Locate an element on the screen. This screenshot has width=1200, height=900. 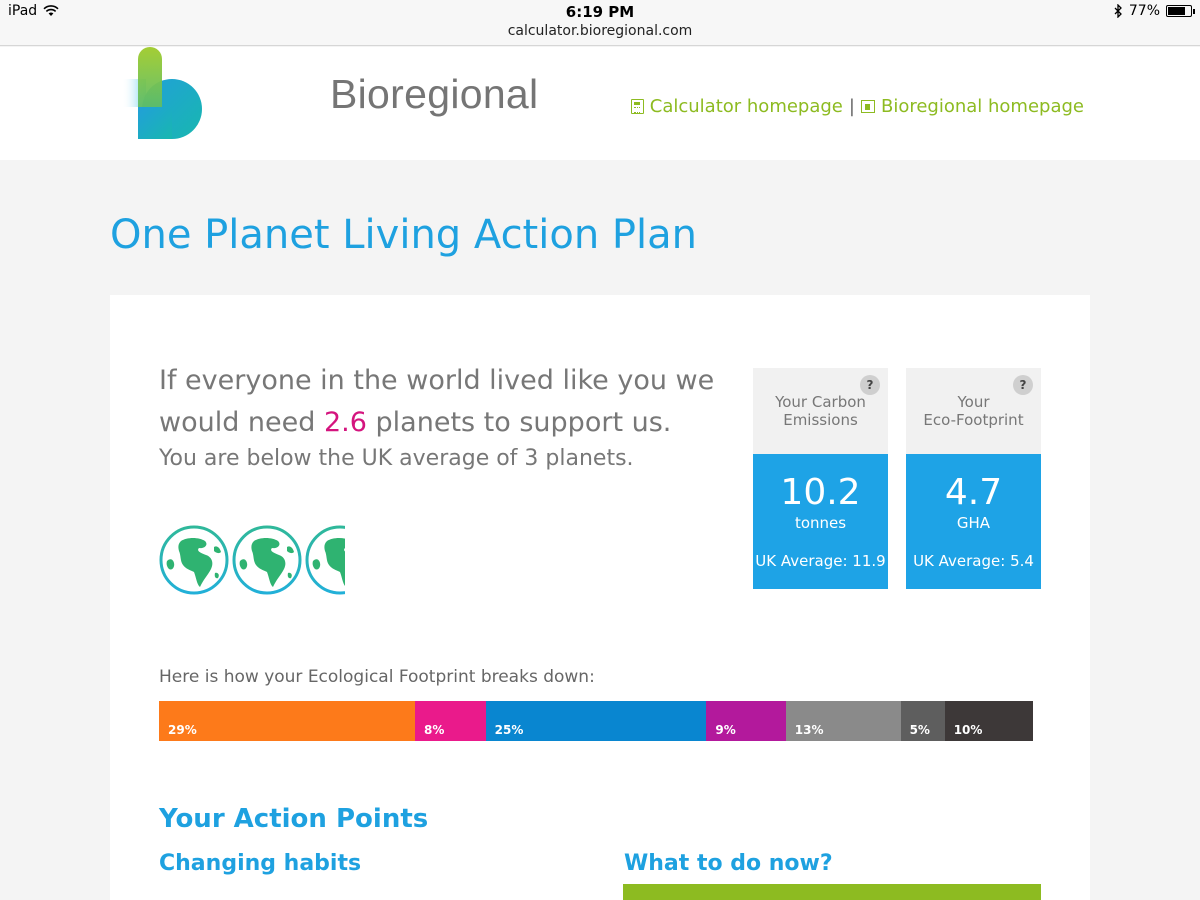
page-title: One Planet Living Action Plan is located at coordinates (403, 235).